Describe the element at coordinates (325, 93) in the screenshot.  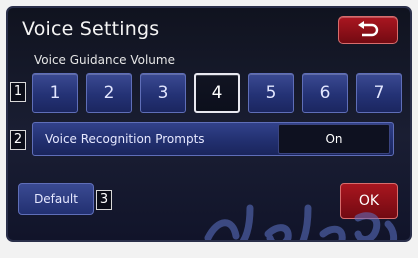
I see `volume-level-6-button: 6` at that location.